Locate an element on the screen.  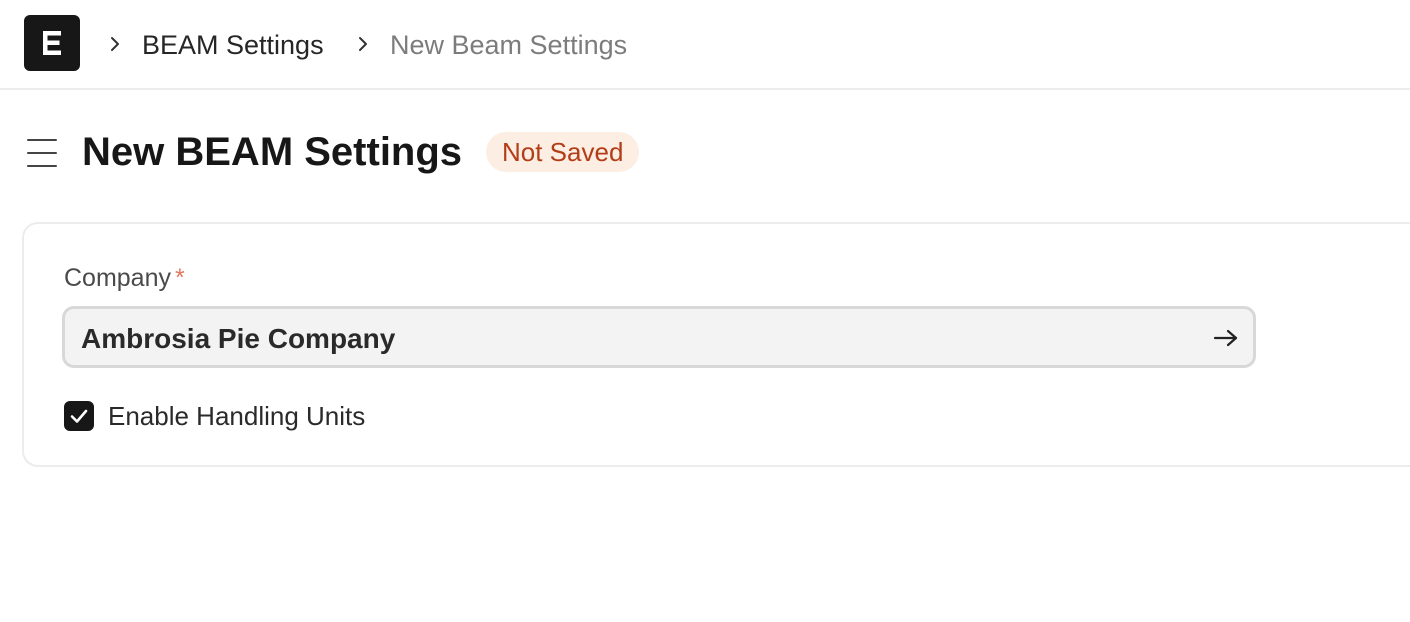
app-logo-icon is located at coordinates (52, 43).